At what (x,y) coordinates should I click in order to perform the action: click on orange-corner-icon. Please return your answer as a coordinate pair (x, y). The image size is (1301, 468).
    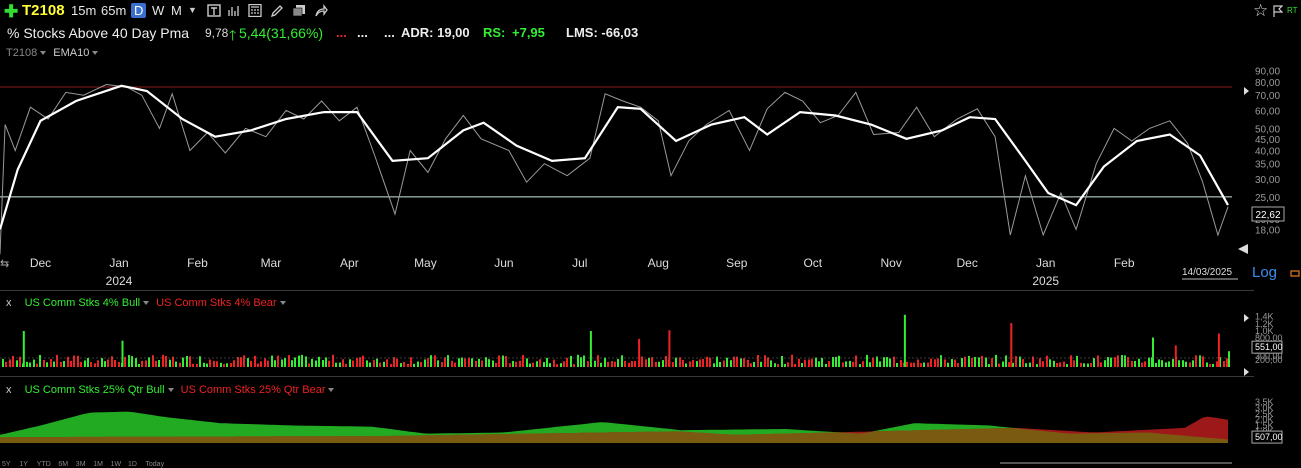
    Looking at the image, I should click on (1295, 273).